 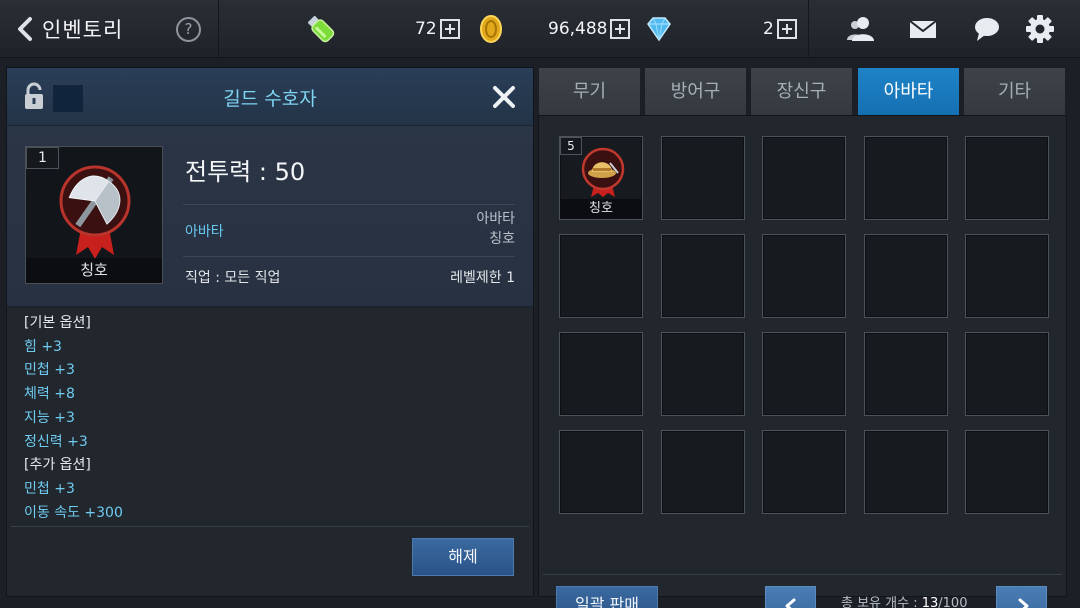 I want to click on option-stat: 이동 속도 +300, so click(x=73, y=512).